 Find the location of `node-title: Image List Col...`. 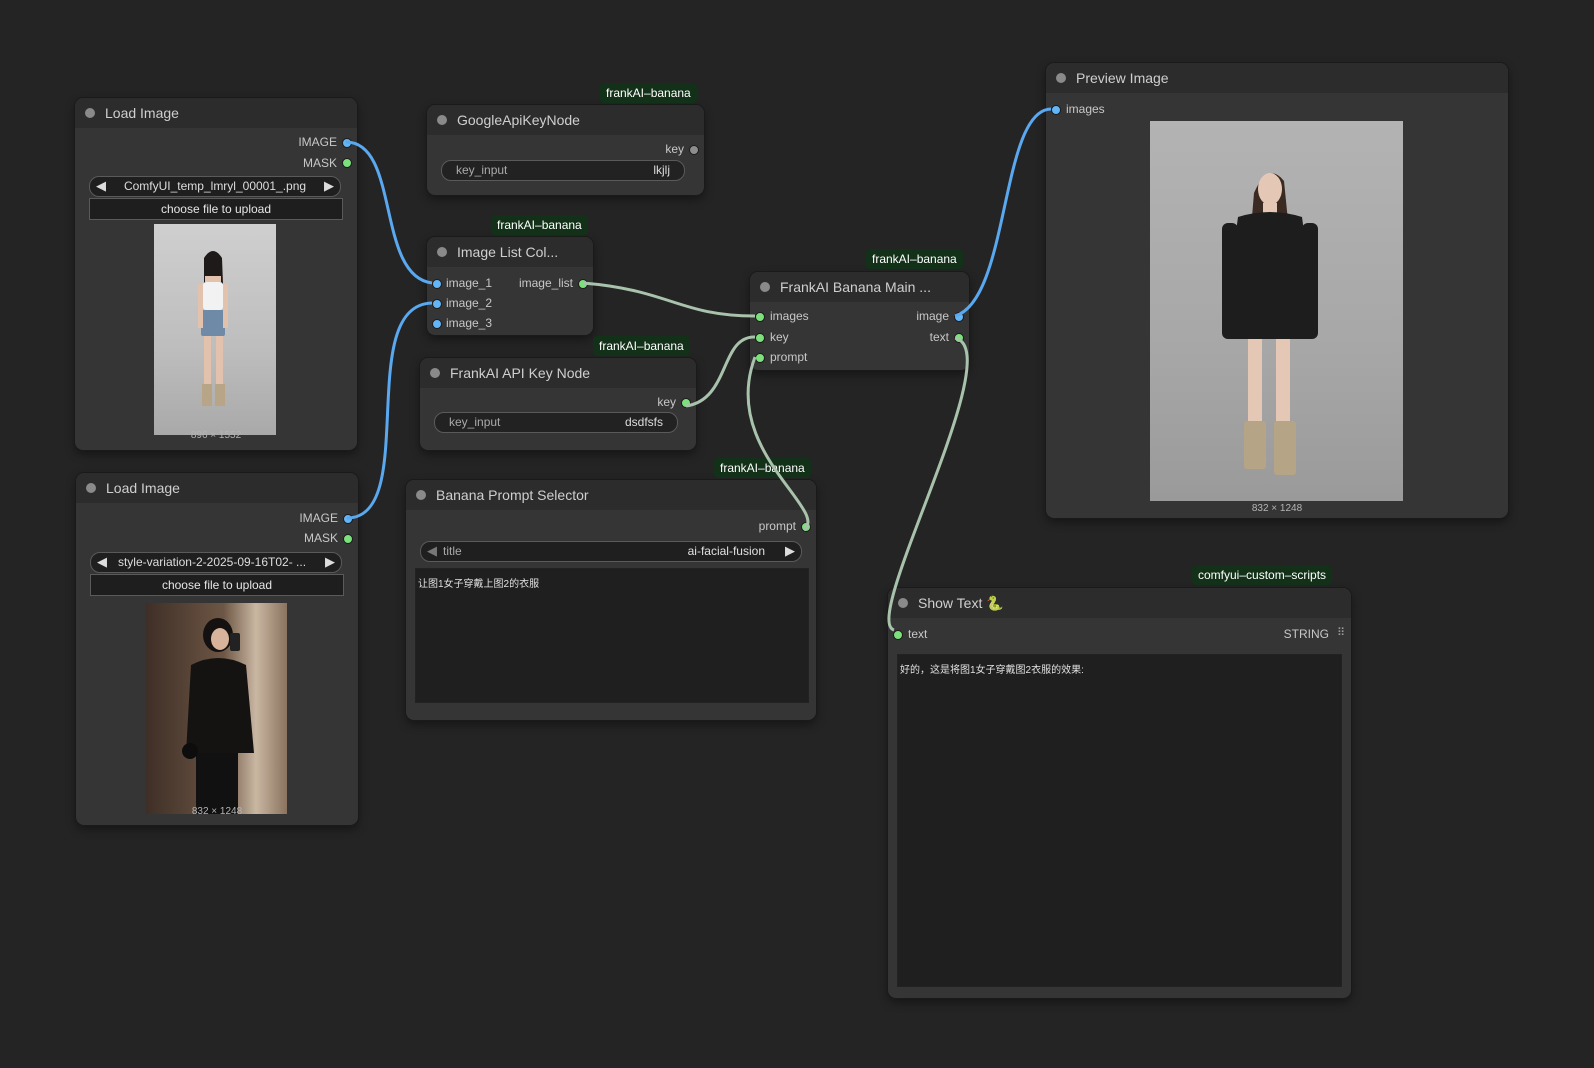

node-title: Image List Col... is located at coordinates (508, 252).